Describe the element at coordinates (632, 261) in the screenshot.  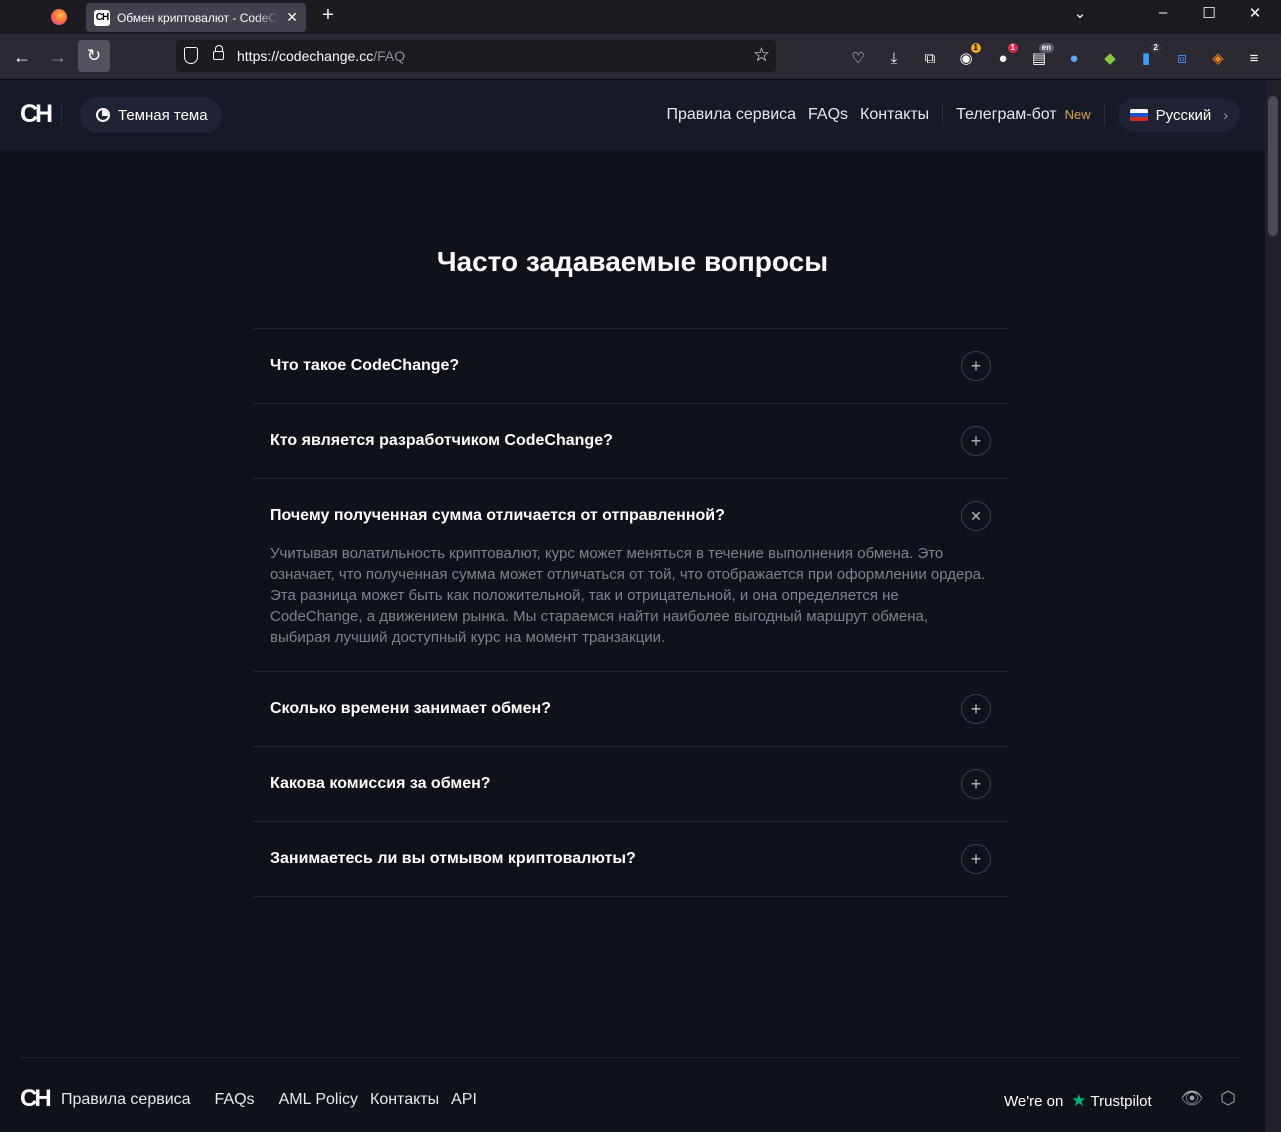
I see `page-title: Часто задаваемые вопросы` at that location.